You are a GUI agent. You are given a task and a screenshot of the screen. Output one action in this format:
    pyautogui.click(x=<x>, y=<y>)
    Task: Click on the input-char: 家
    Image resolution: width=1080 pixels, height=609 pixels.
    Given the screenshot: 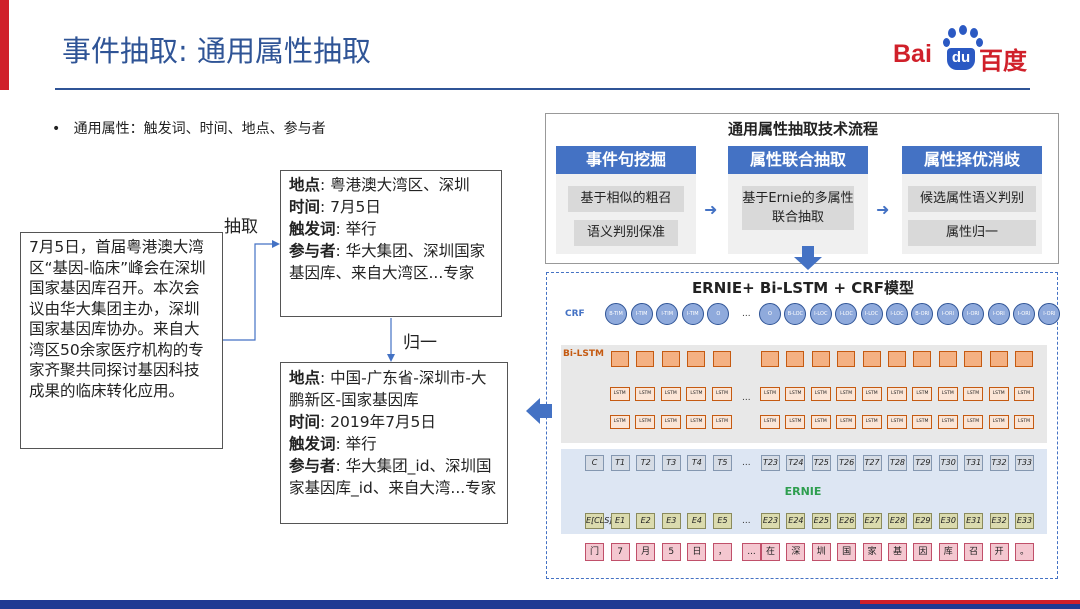 What is the action you would take?
    pyautogui.click(x=872, y=552)
    